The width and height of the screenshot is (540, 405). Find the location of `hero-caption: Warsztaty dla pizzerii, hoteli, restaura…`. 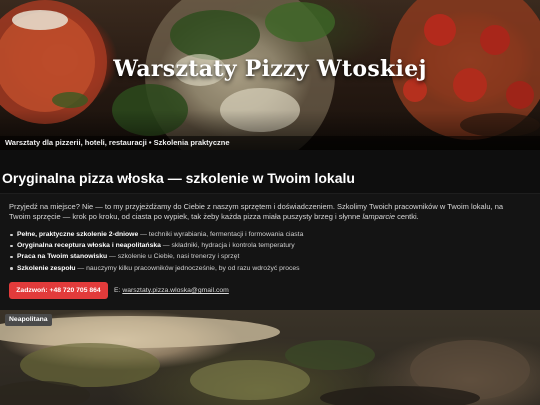

hero-caption: Warsztaty dla pizzerii, hoteli, restaura… is located at coordinates (270, 143).